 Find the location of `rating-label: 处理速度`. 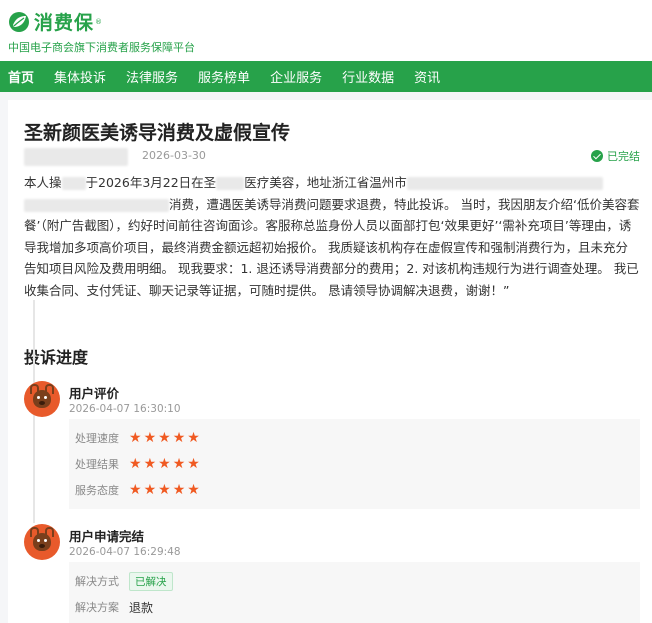

rating-label: 处理速度 is located at coordinates (97, 438).